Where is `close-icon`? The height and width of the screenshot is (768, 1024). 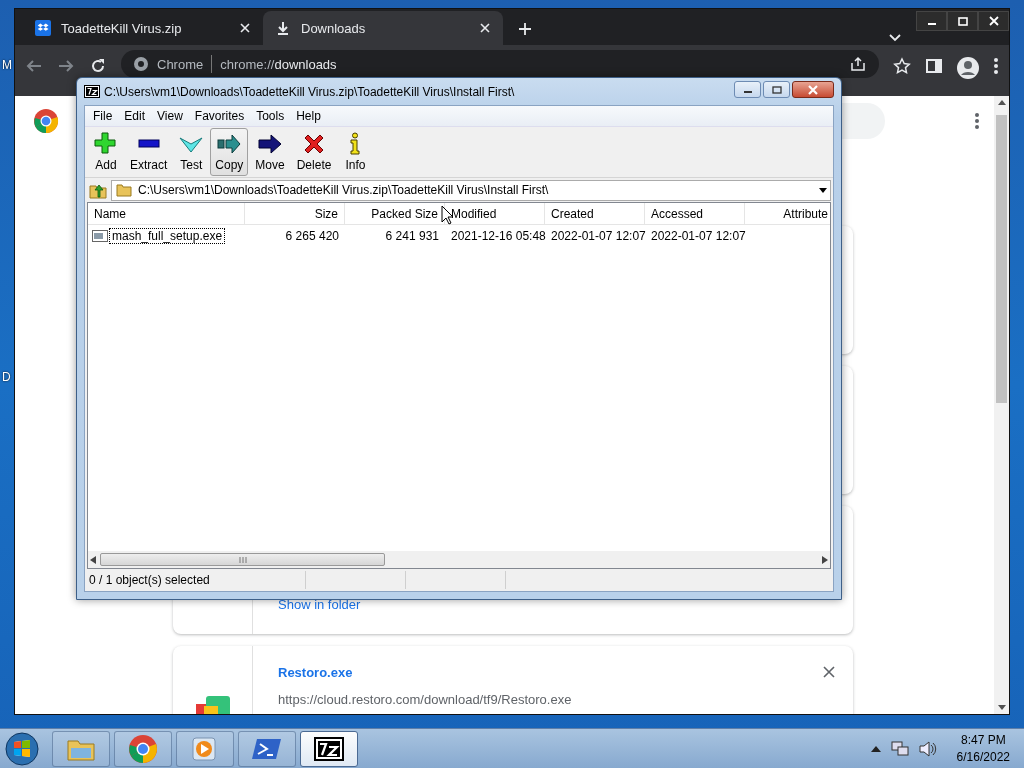
close-icon is located at coordinates (829, 672).